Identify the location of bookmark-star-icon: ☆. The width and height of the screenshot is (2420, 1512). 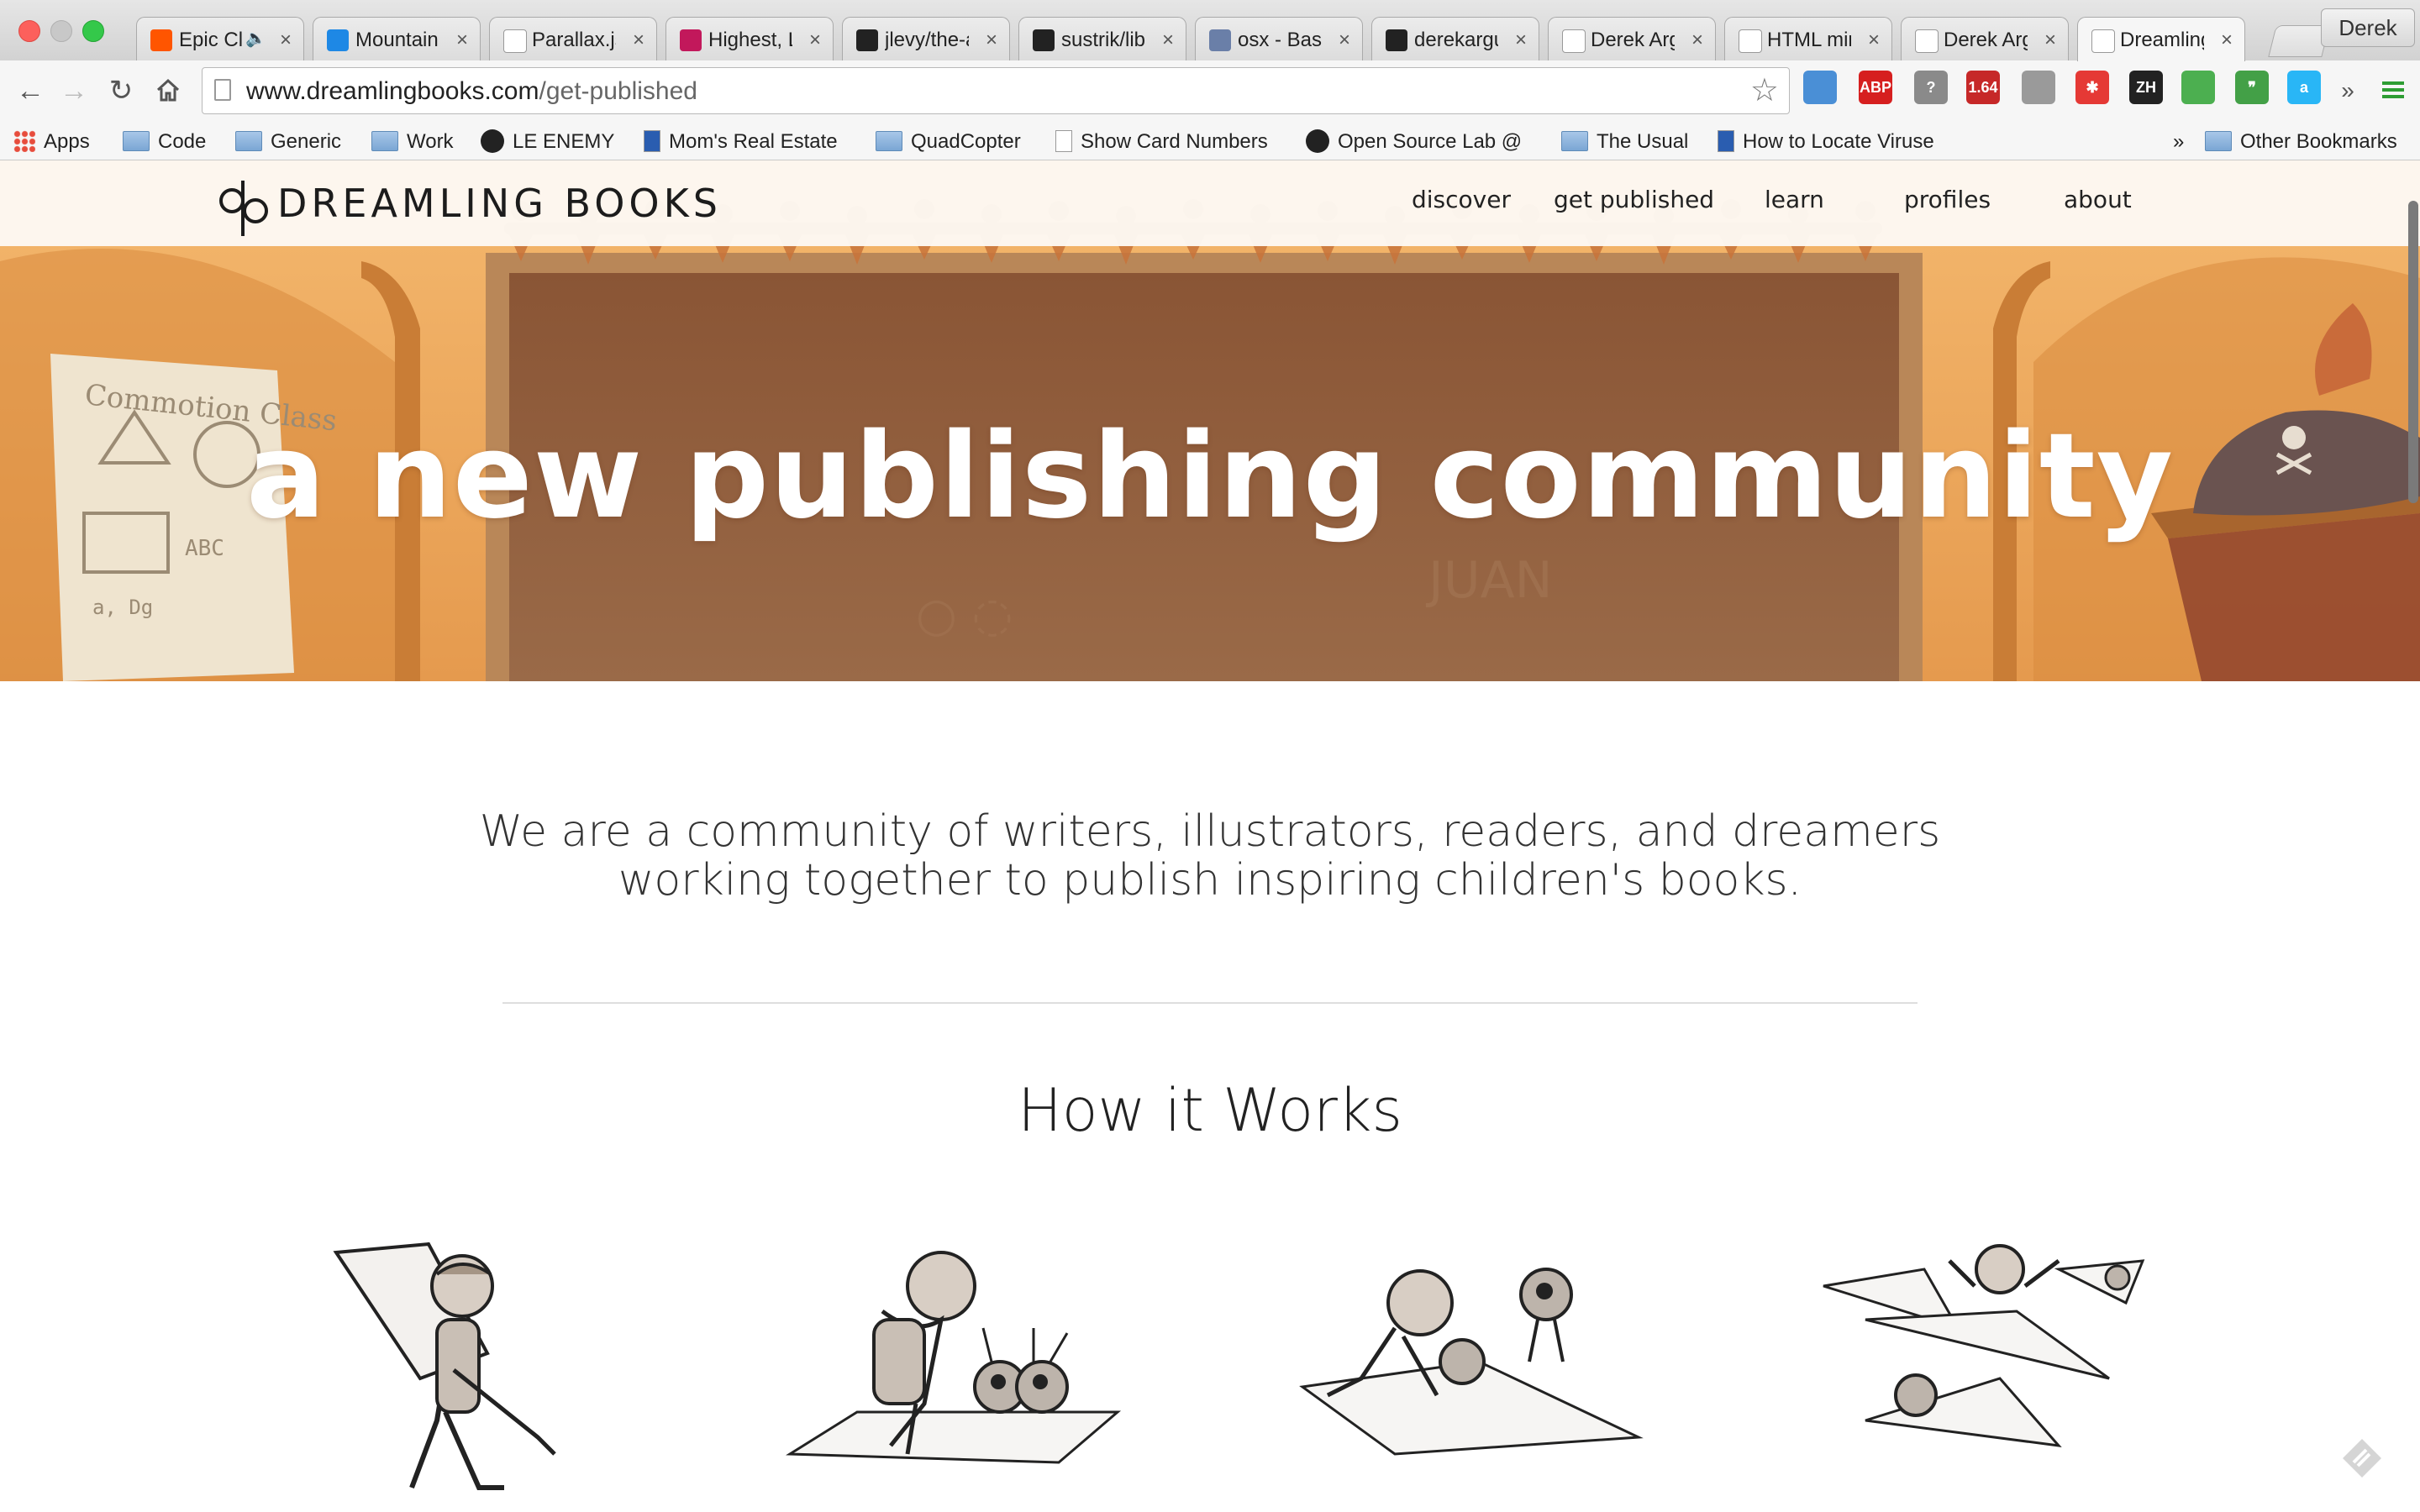
(1764, 90).